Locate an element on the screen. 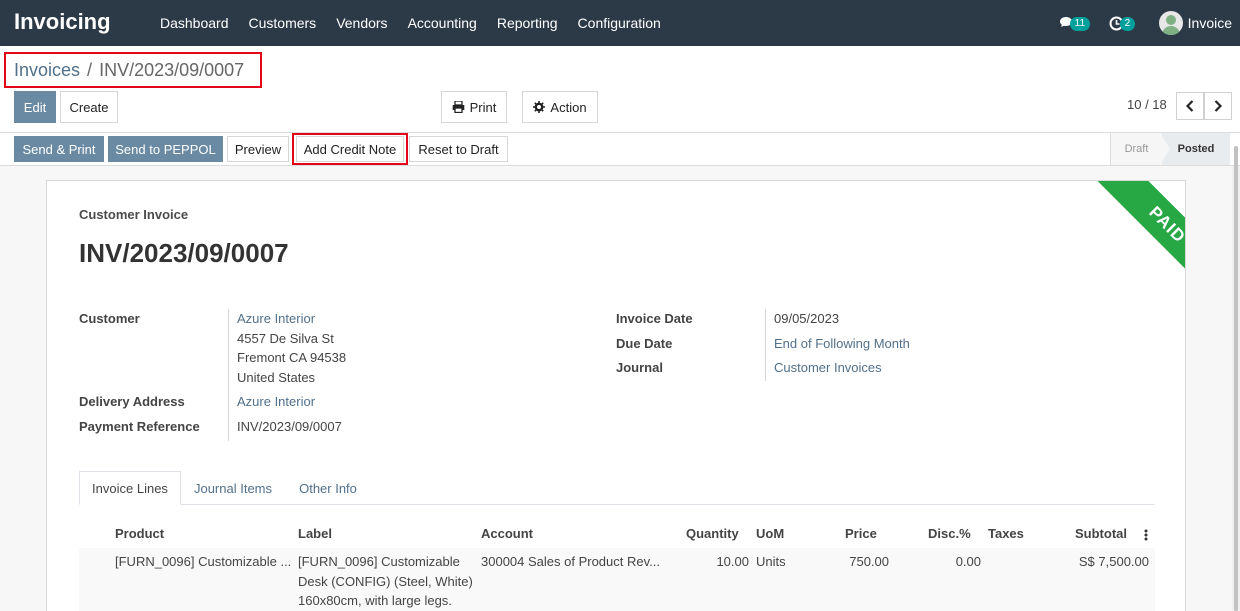  invoice-number: INV/2023/09/0007 is located at coordinates (184, 253).